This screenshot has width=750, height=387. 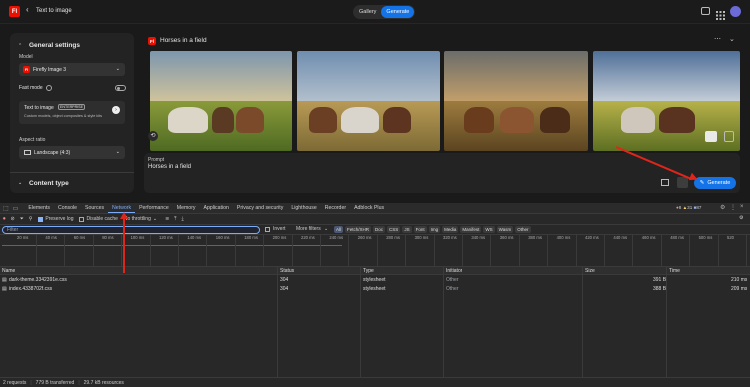 What do you see at coordinates (16, 208) in the screenshot?
I see `device-toggle-icon: ▭` at bounding box center [16, 208].